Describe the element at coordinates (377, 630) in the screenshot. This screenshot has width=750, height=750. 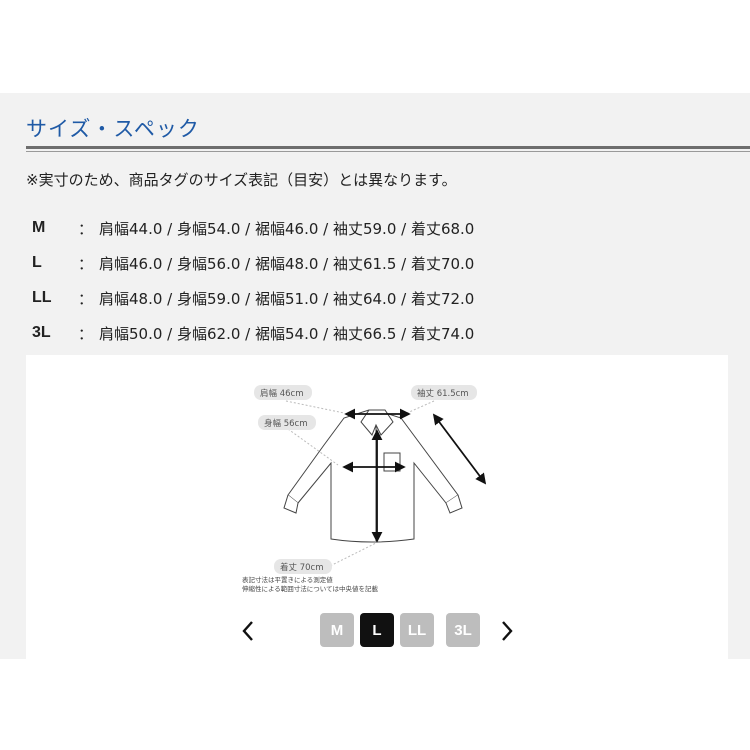
I see `size-tab-l: L` at that location.